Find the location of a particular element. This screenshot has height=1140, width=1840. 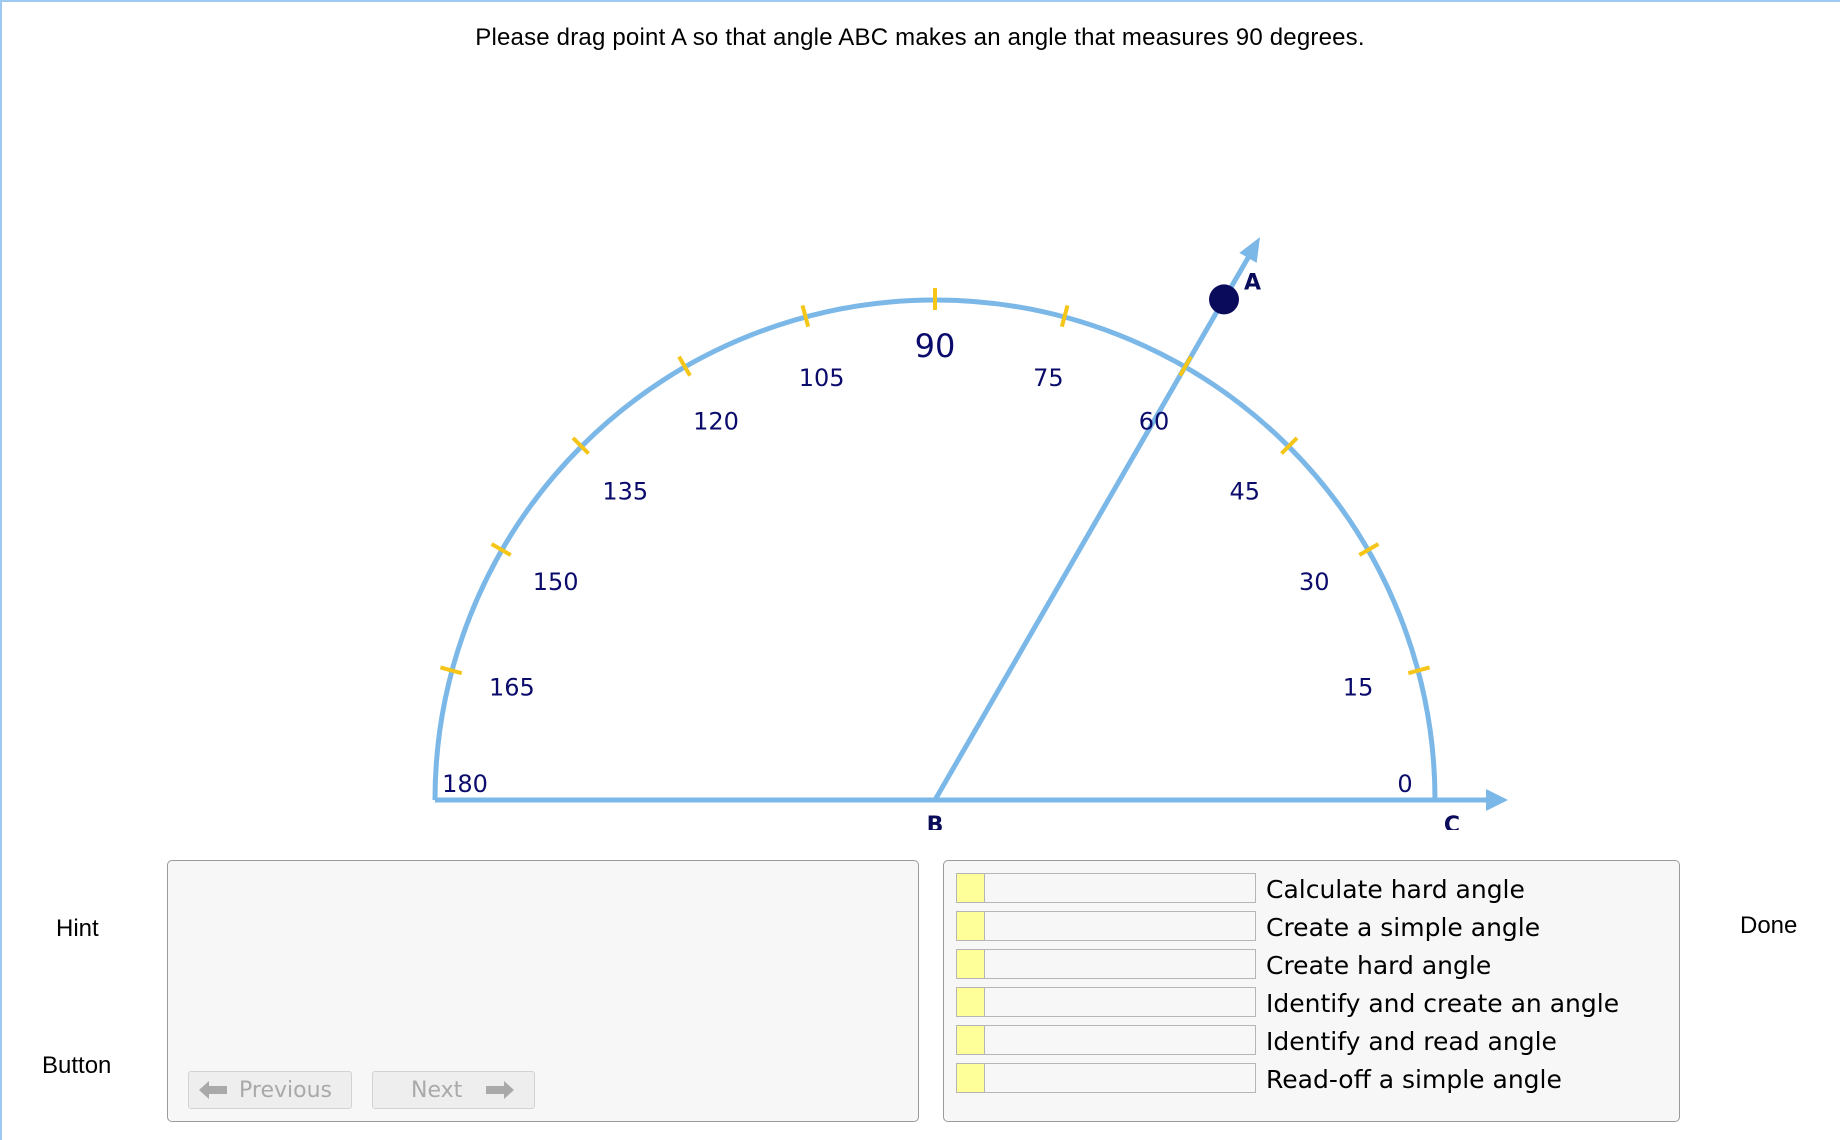

tick-label-150: 150 is located at coordinates (556, 582).